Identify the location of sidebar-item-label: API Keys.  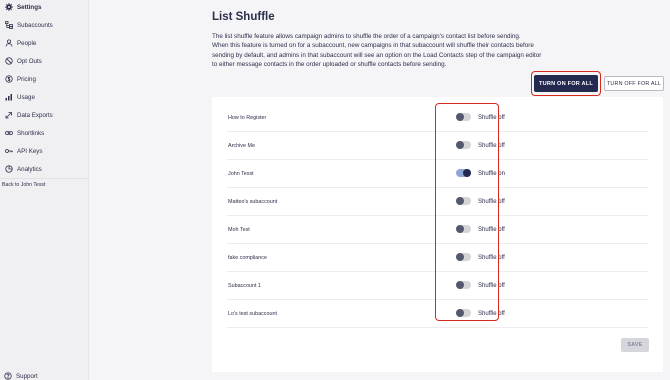
(30, 151).